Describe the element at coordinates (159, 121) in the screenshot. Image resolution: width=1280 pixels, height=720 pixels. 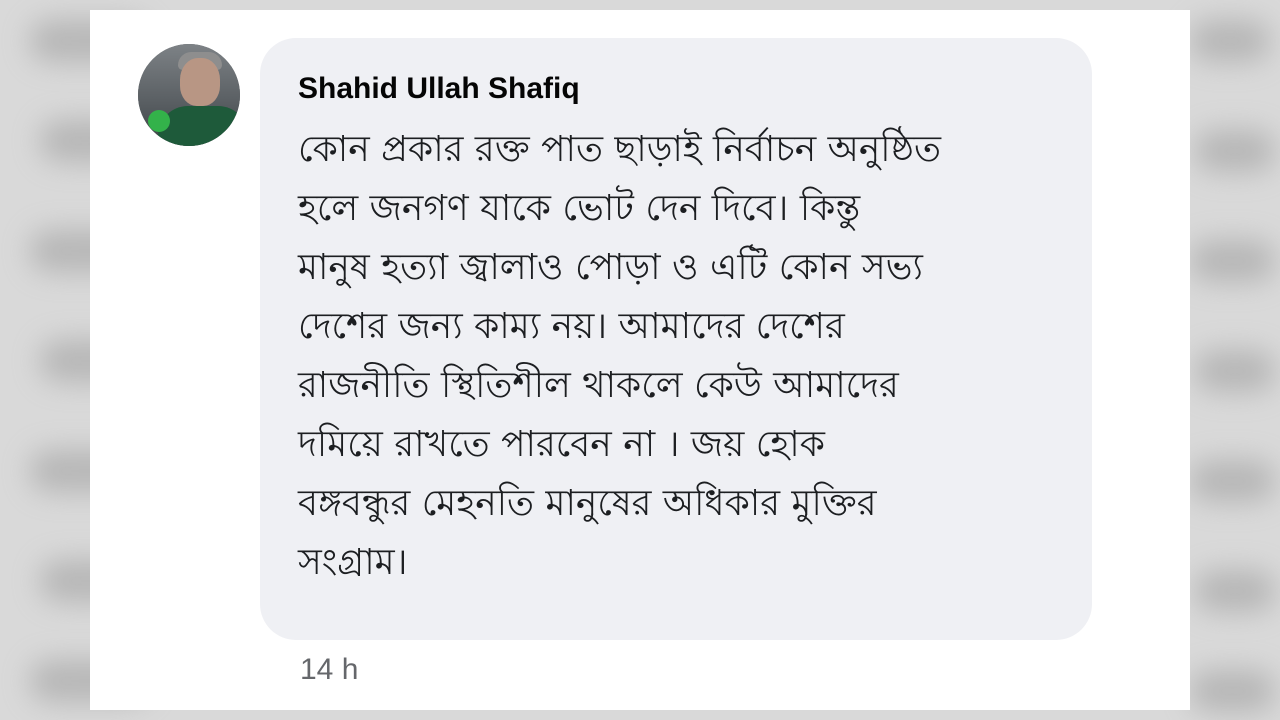
I see `avatar-logo-icon` at that location.